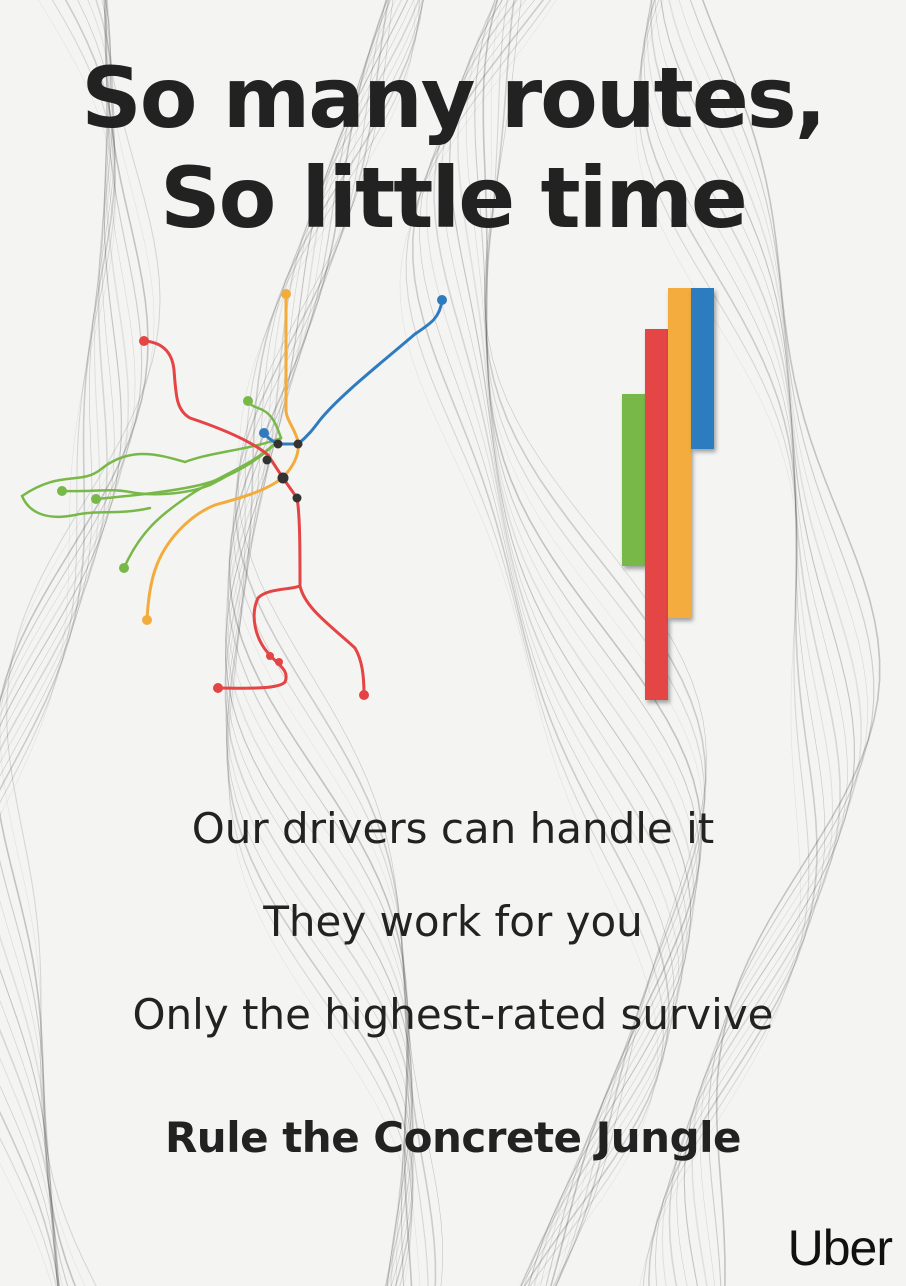 The image size is (906, 1286). What do you see at coordinates (453, 921) in the screenshot?
I see `tagline-2: They work for you` at bounding box center [453, 921].